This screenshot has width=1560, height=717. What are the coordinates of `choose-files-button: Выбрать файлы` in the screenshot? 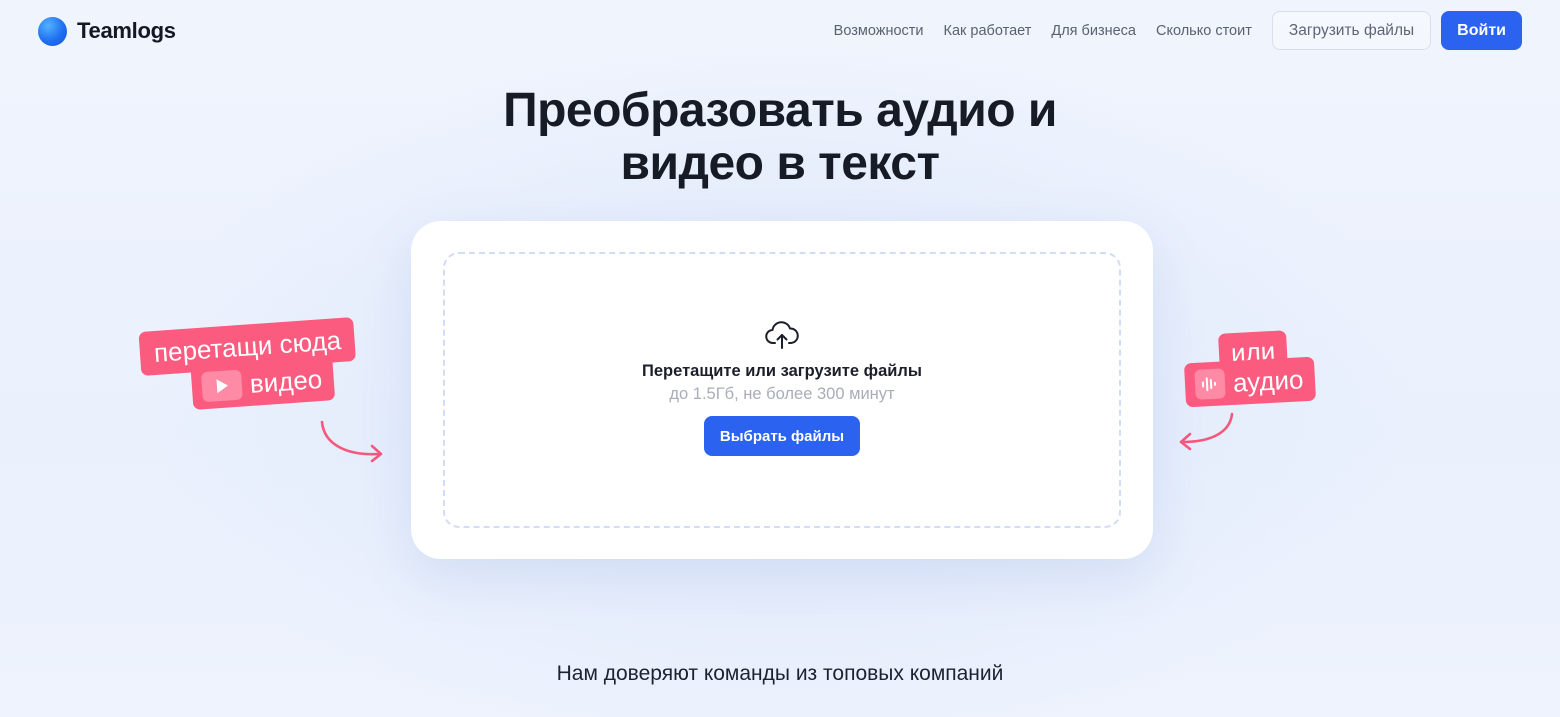 It's located at (782, 436).